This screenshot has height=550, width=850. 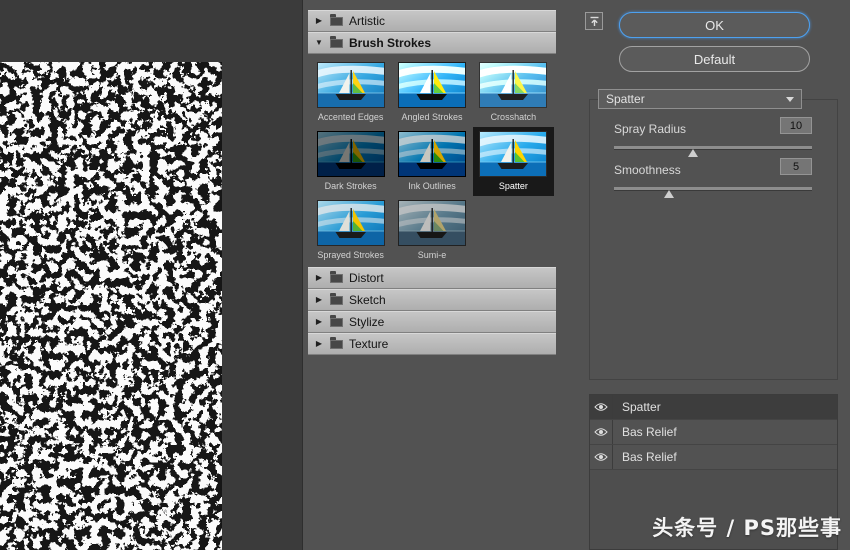 I want to click on chevron-down-icon, so click(x=790, y=99).